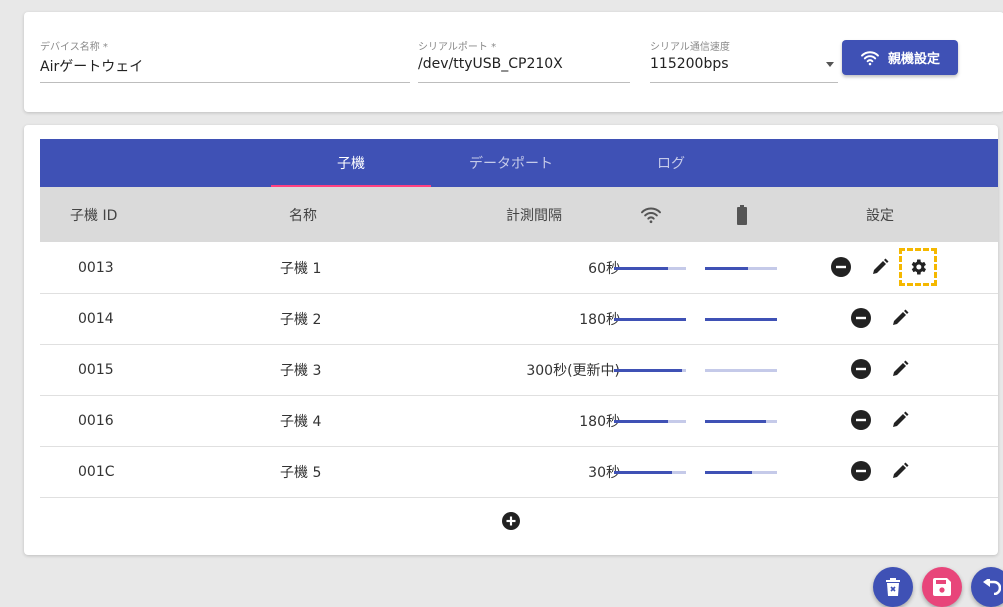 This screenshot has width=1003, height=607. I want to click on table-row: 0015 子機 3 300秒(更新中), so click(519, 370).